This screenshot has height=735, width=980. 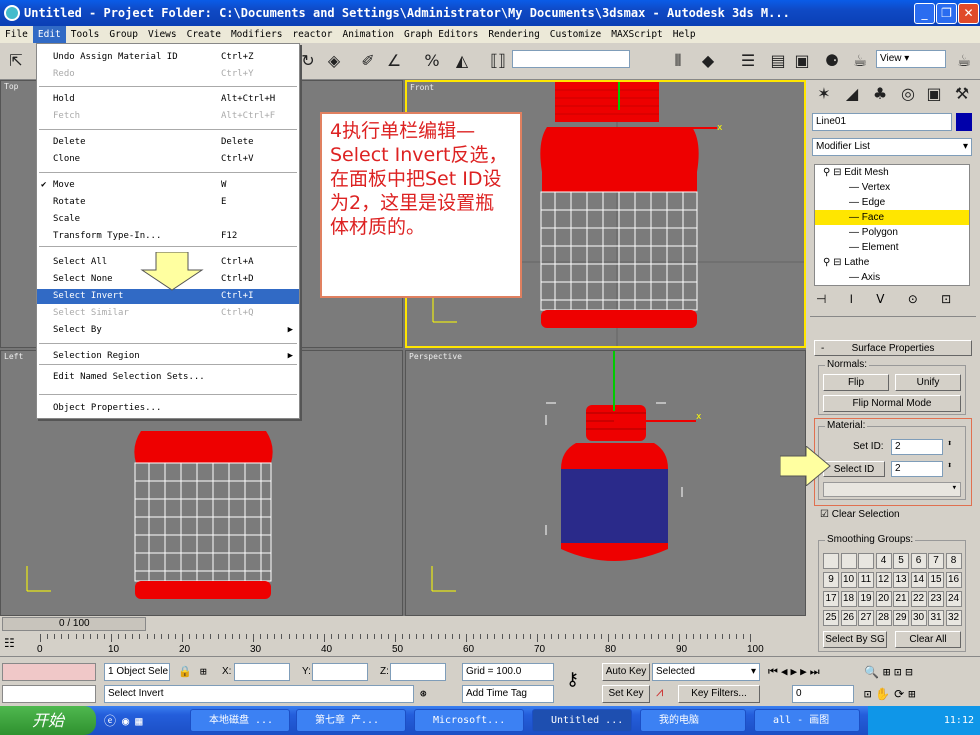 I want to click on smoothing-group-button: 15, so click(x=936, y=580).